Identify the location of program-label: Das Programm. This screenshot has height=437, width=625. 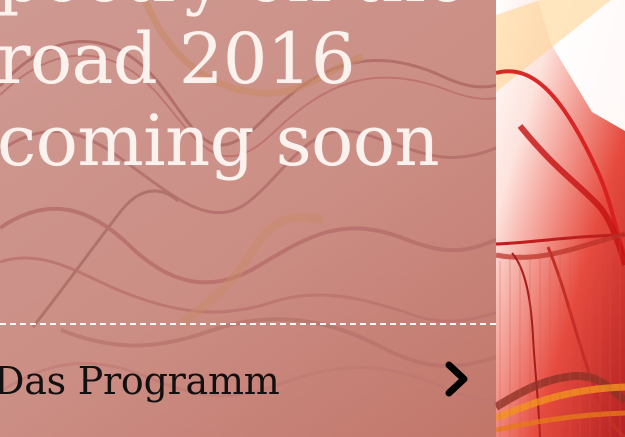
(140, 381).